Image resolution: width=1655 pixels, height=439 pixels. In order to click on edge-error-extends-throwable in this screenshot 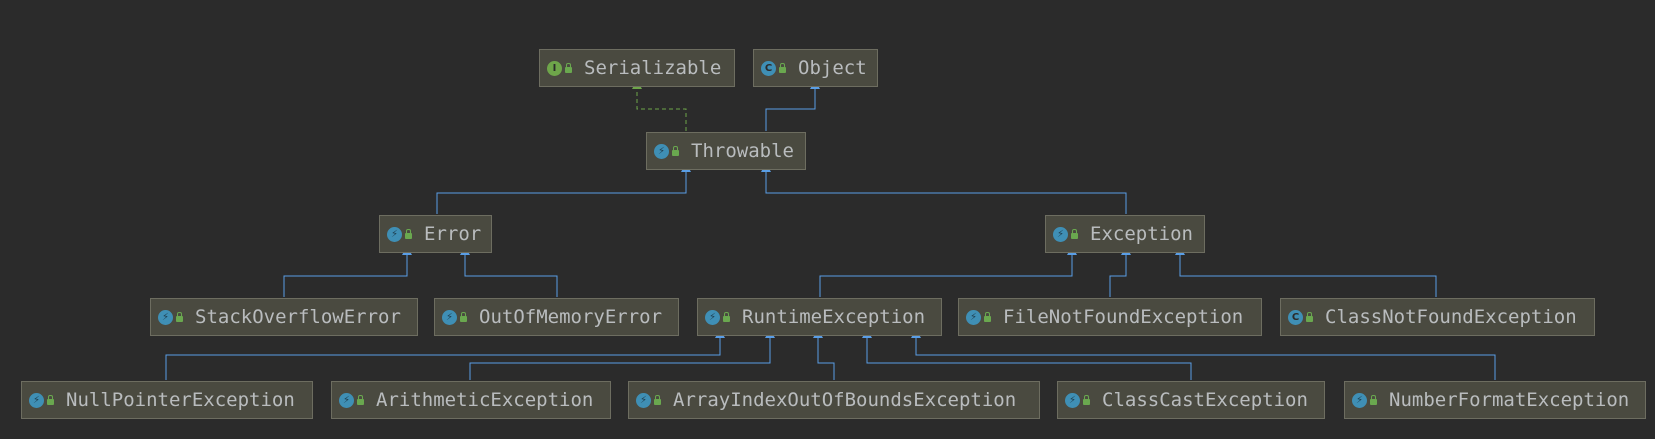, I will do `click(563, 188)`.